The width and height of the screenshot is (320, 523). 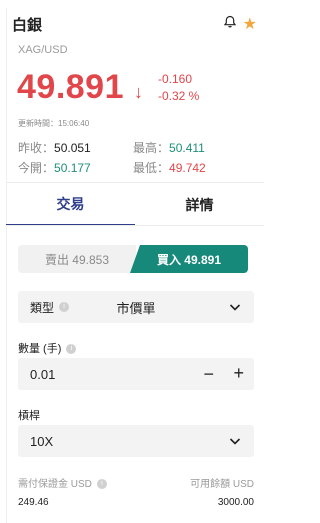 I want to click on symbol-label: XAG/USD, so click(x=43, y=50).